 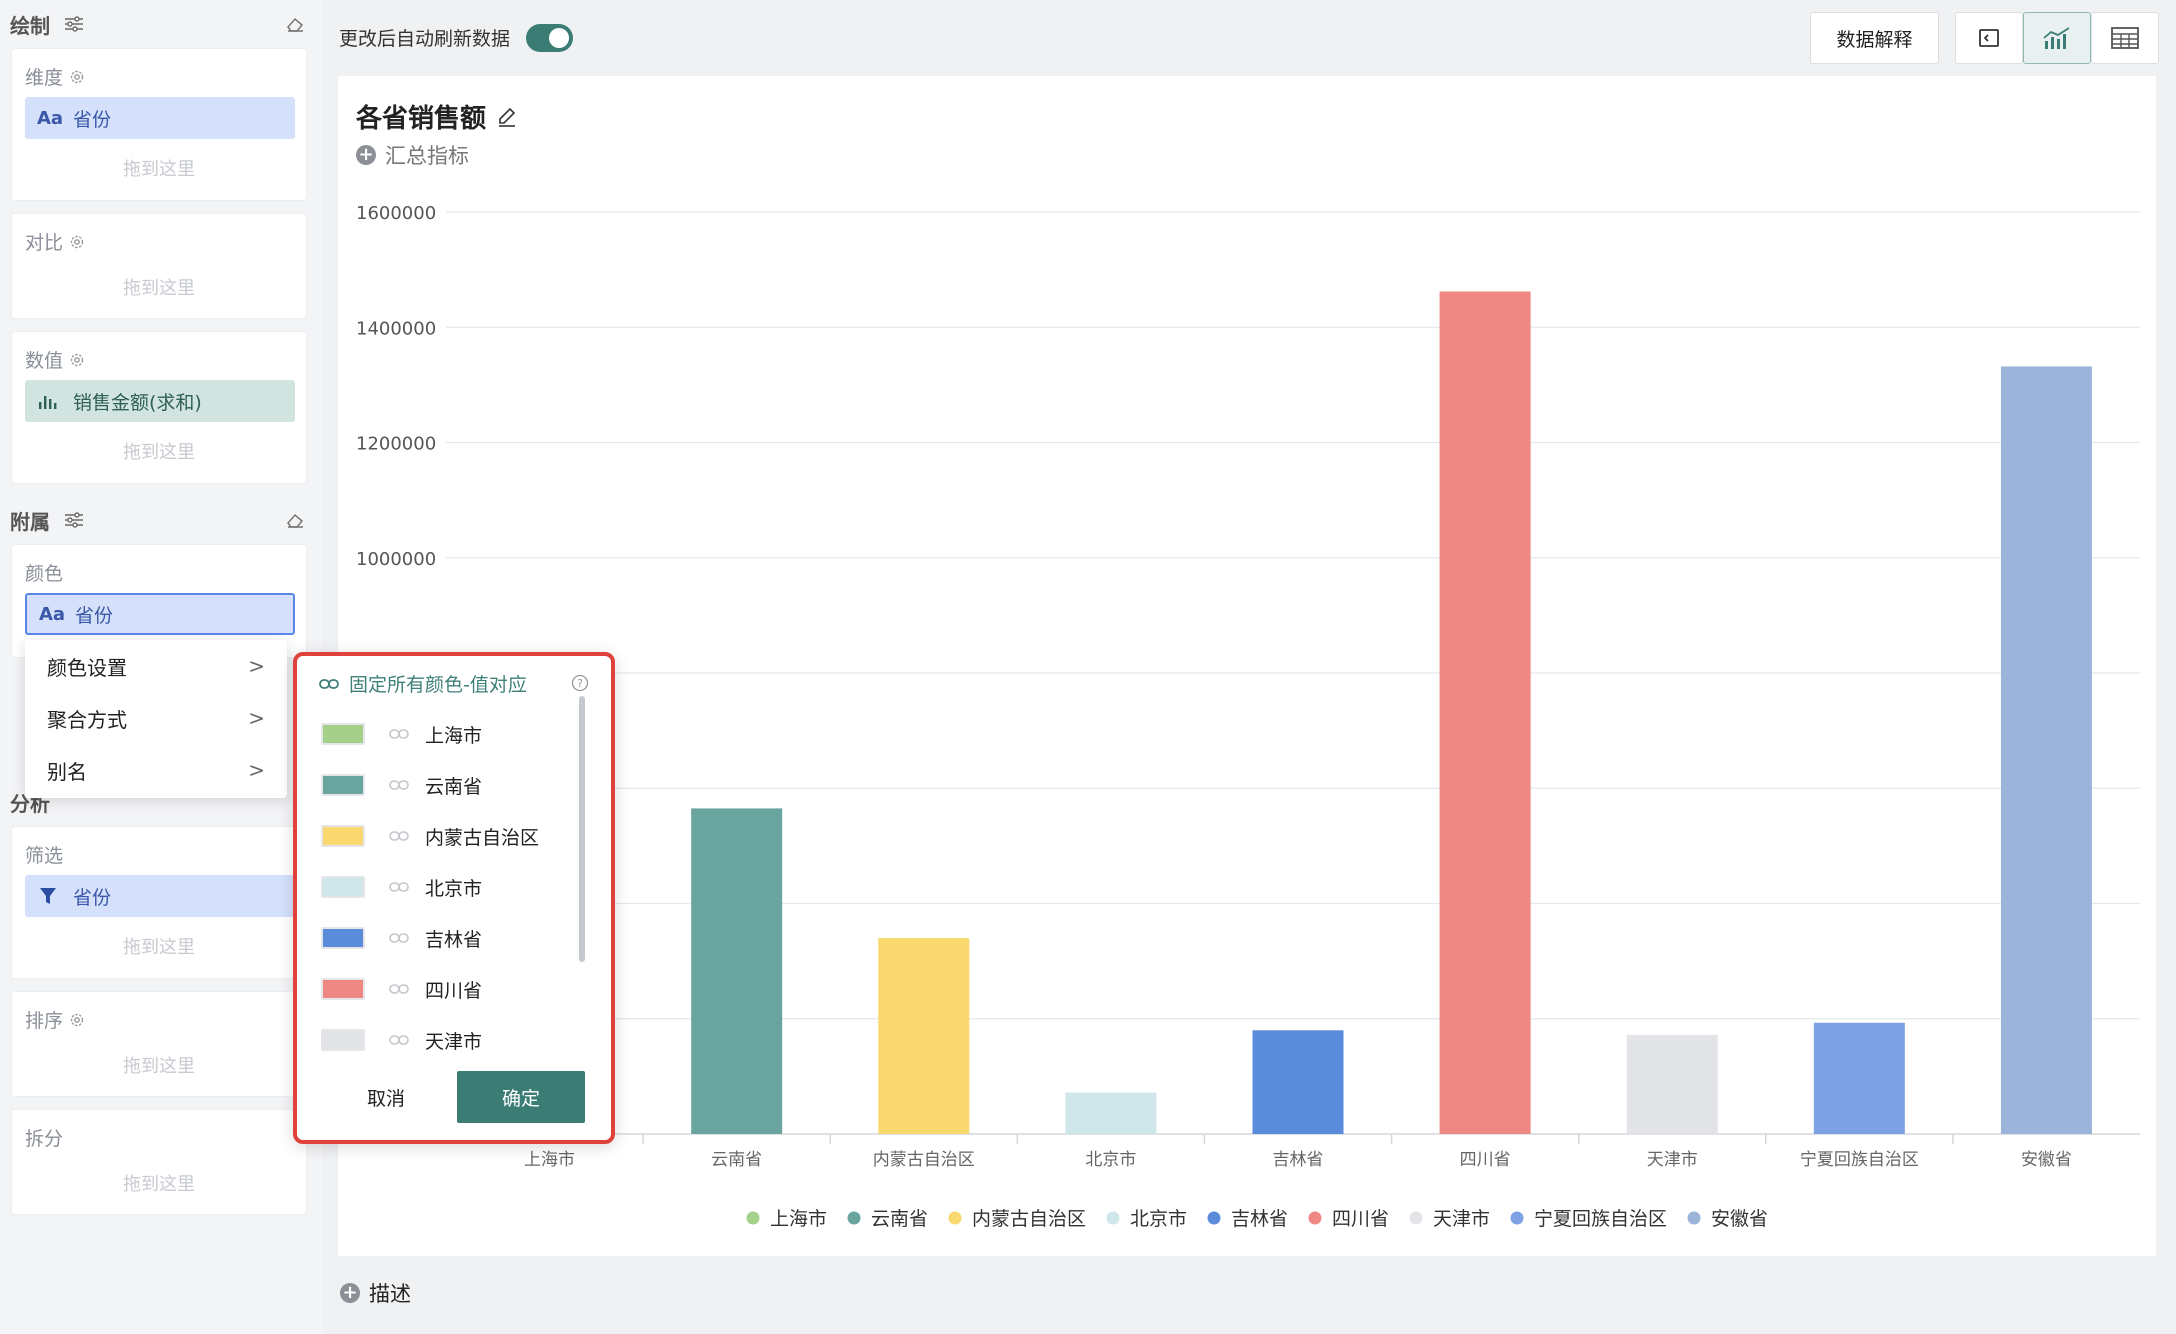 What do you see at coordinates (1874, 38) in the screenshot?
I see `data-explain-button: 数据解释` at bounding box center [1874, 38].